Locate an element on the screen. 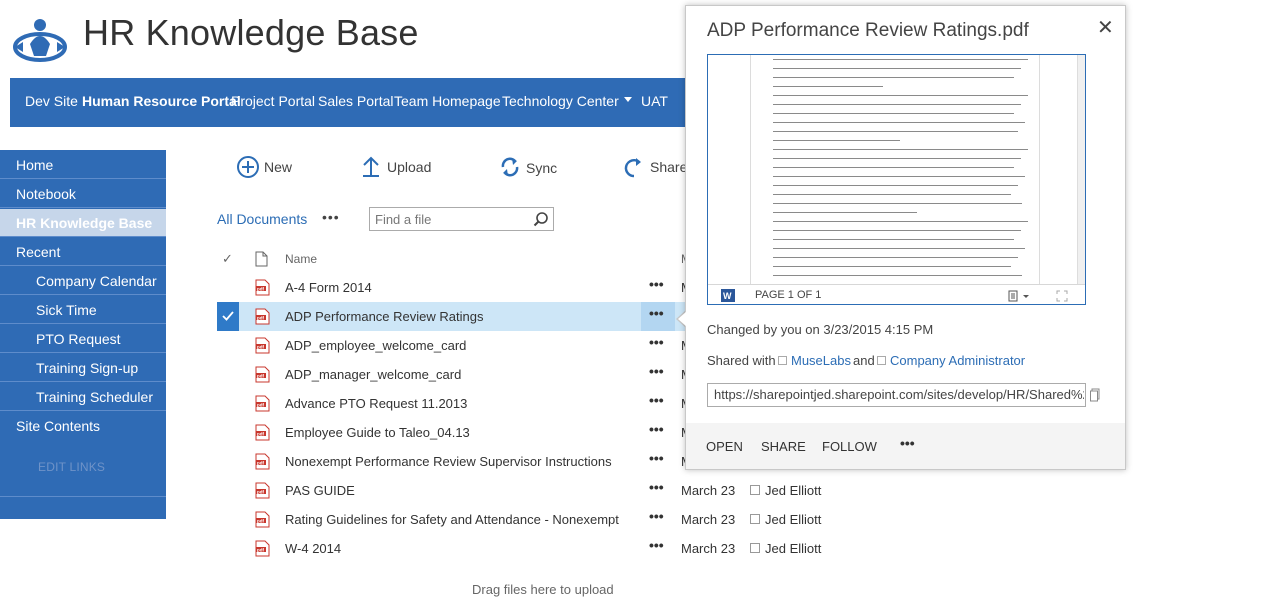 The width and height of the screenshot is (1264, 597). leftnav-item-company-calendar: Company Calendar is located at coordinates (83, 281).